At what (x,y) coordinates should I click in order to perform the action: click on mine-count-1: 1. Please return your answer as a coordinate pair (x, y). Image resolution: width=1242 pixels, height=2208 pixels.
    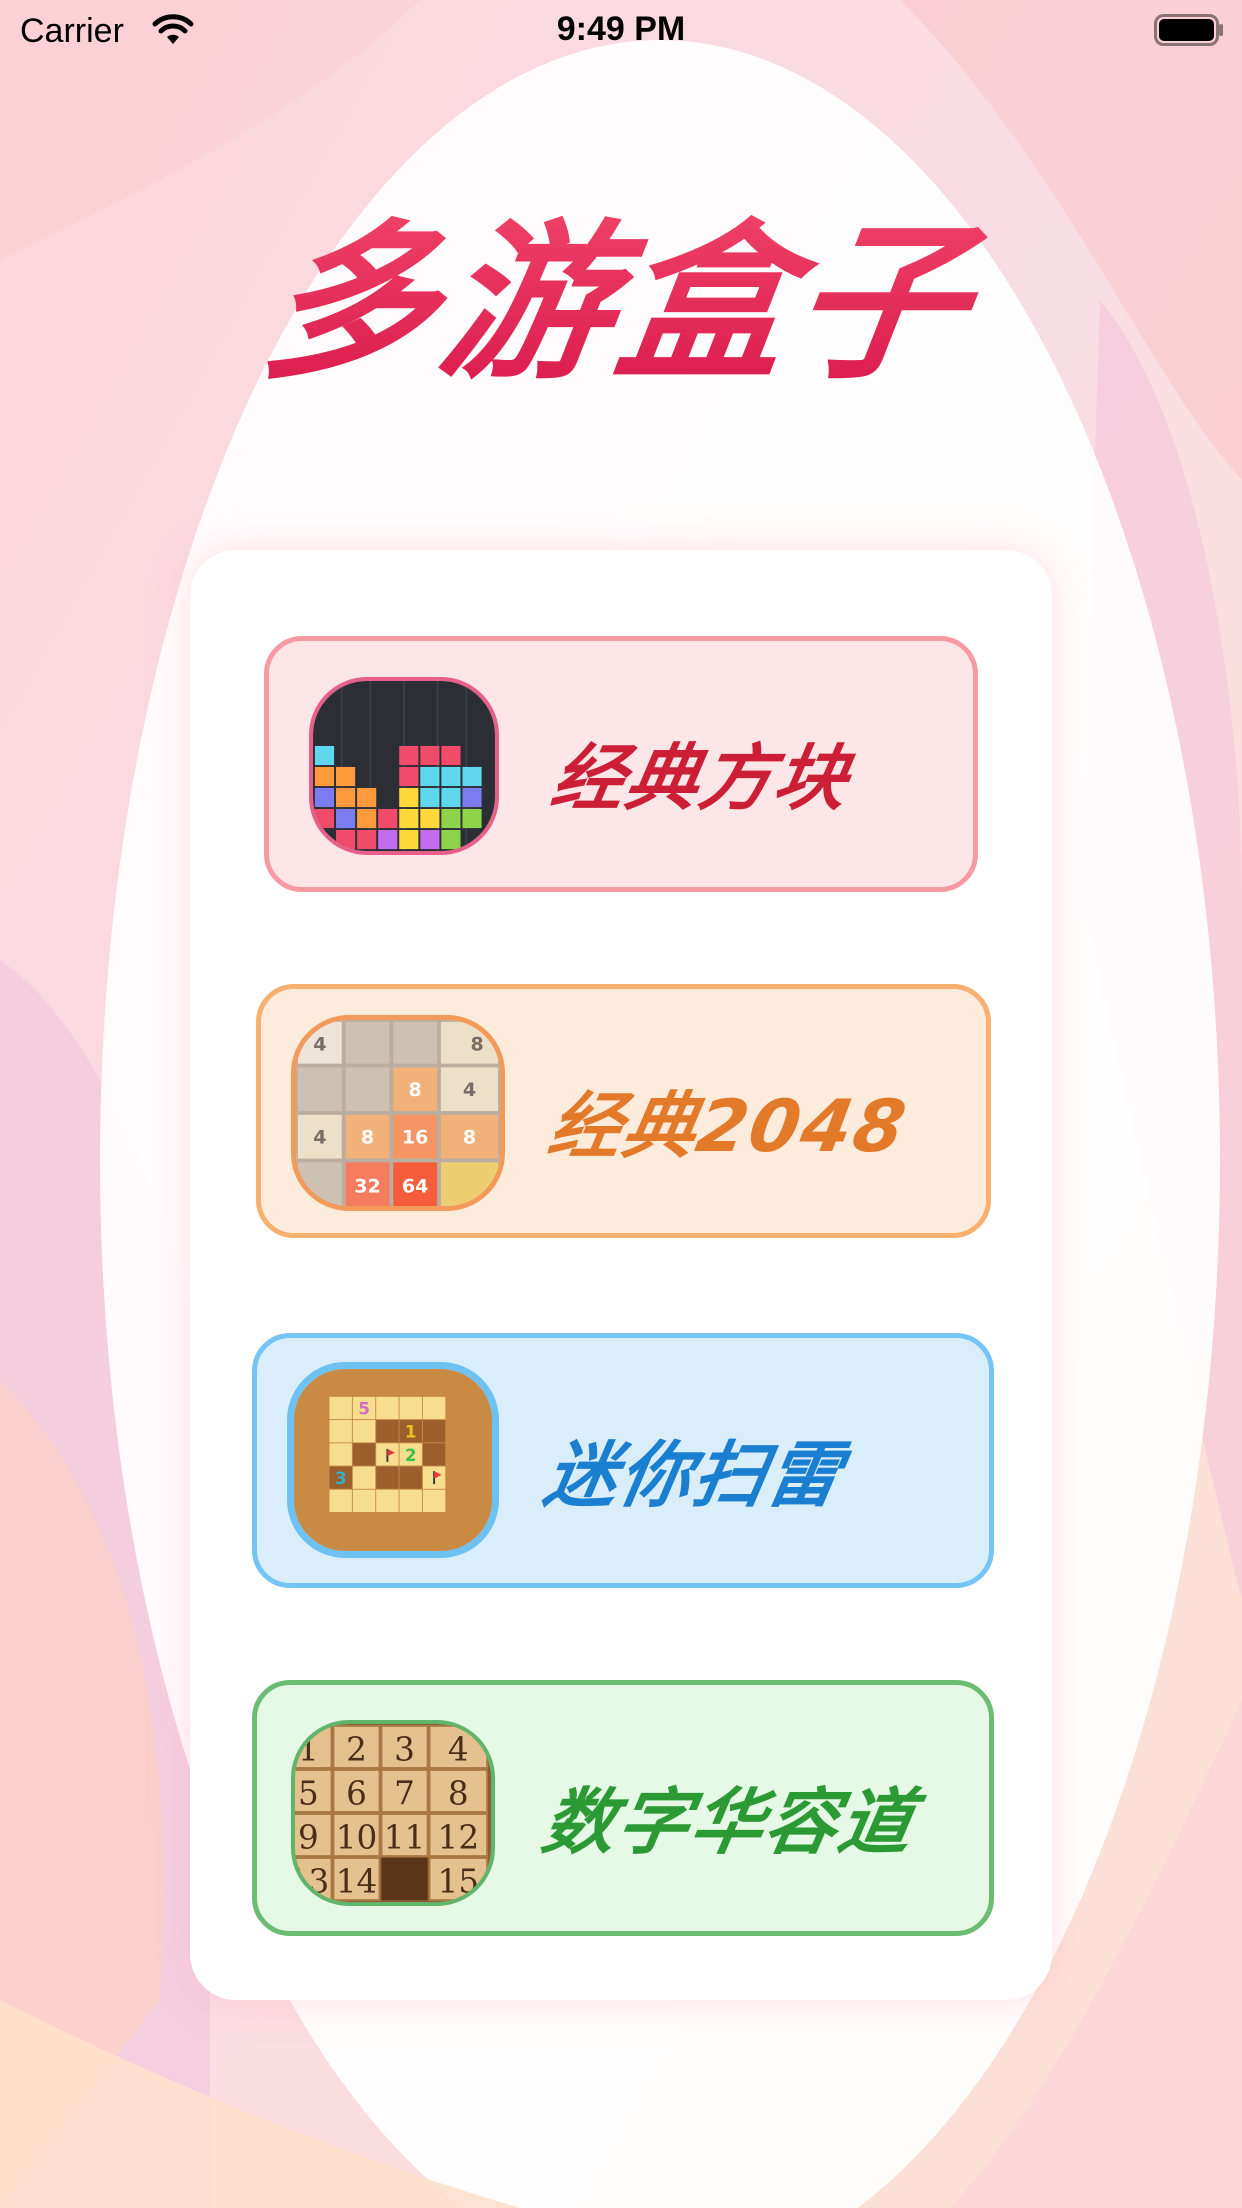
    Looking at the image, I should click on (411, 1432).